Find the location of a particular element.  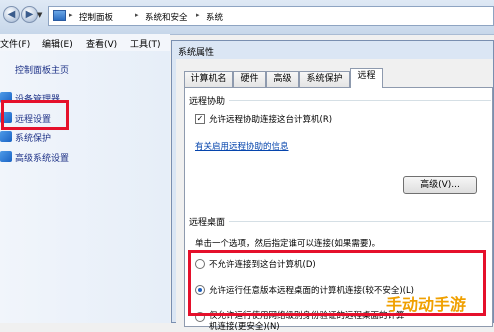

back-arrow-icon: ◀ is located at coordinates (11, 14).